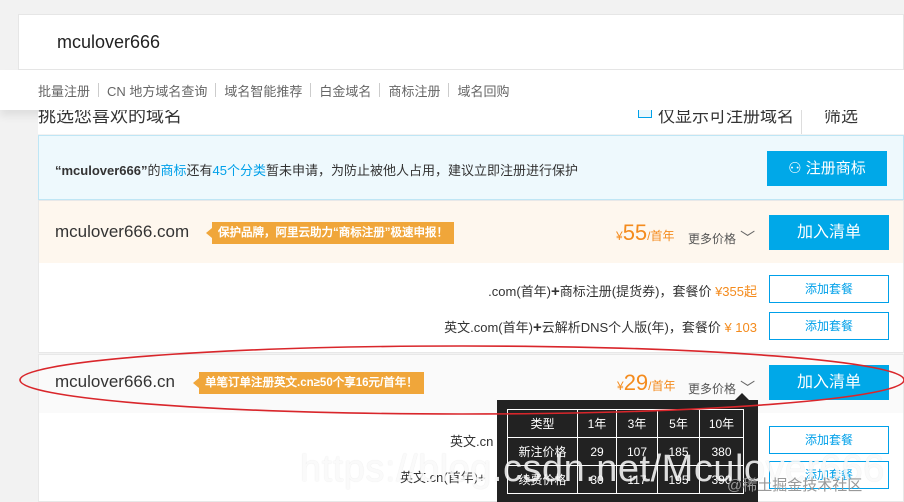 This screenshot has height=502, width=904. What do you see at coordinates (795, 485) in the screenshot?
I see `watermark-community: @稀土掘金技术社区` at bounding box center [795, 485].